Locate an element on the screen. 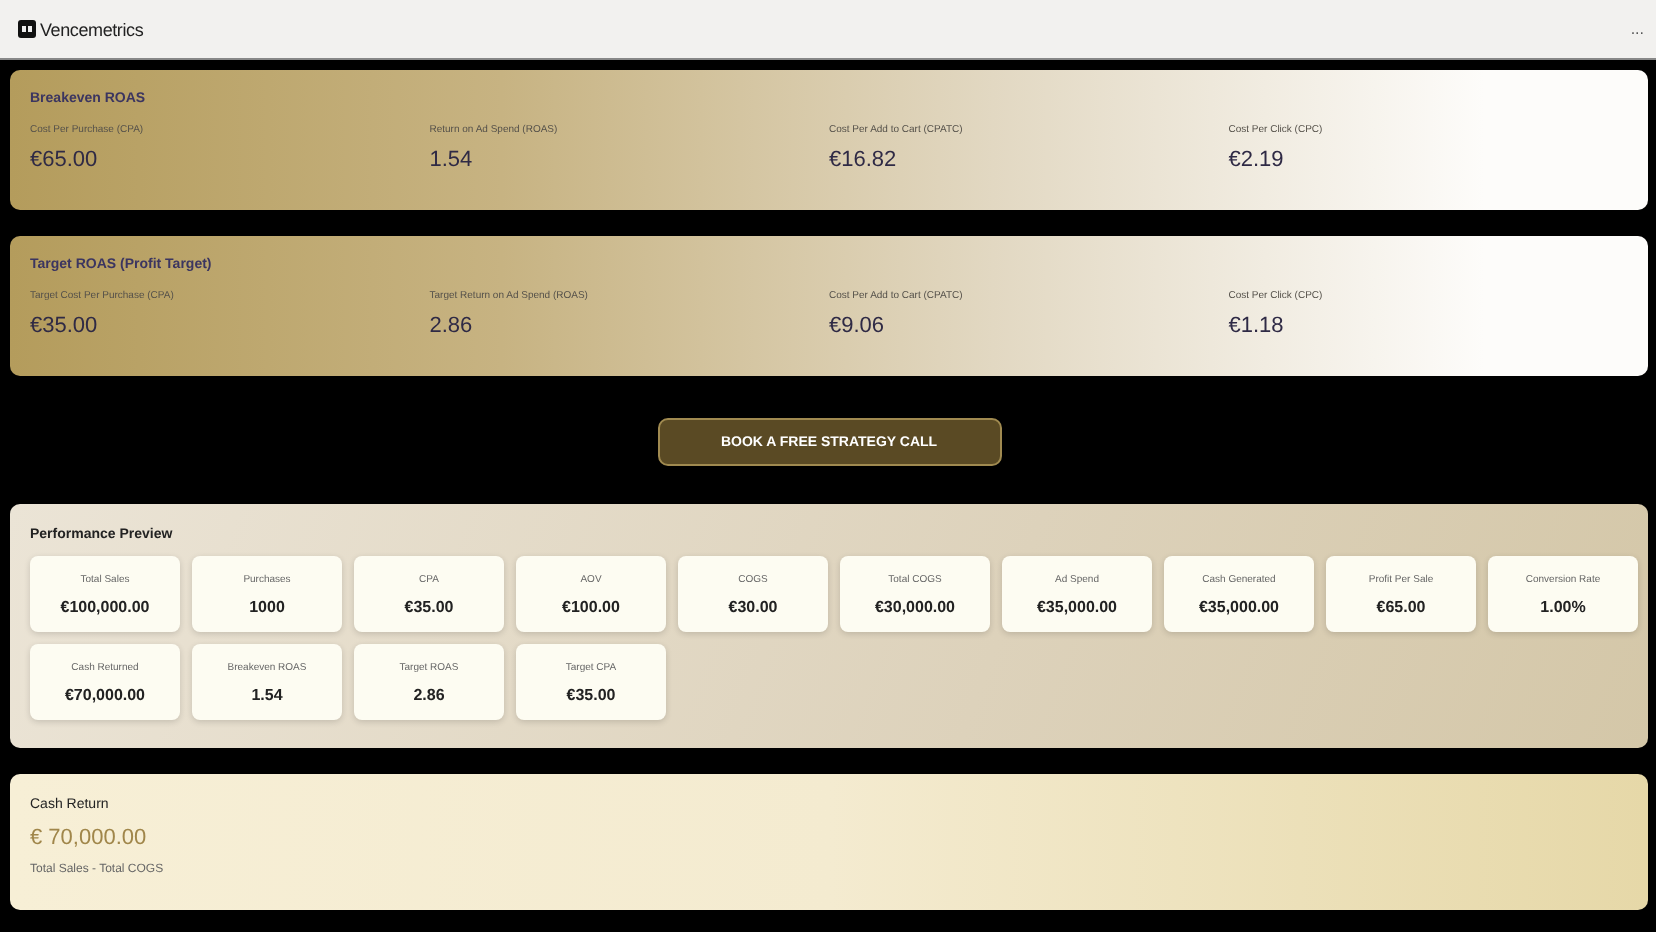  metric-value: €1.18 is located at coordinates (1257, 326).